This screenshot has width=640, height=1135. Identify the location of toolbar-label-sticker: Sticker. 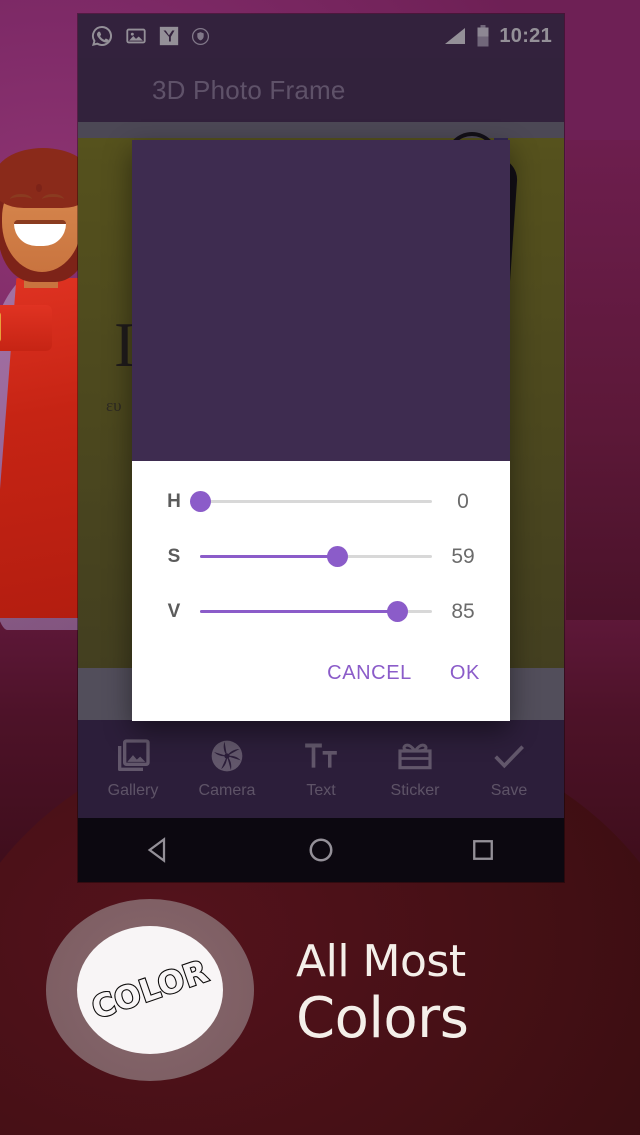
(415, 790).